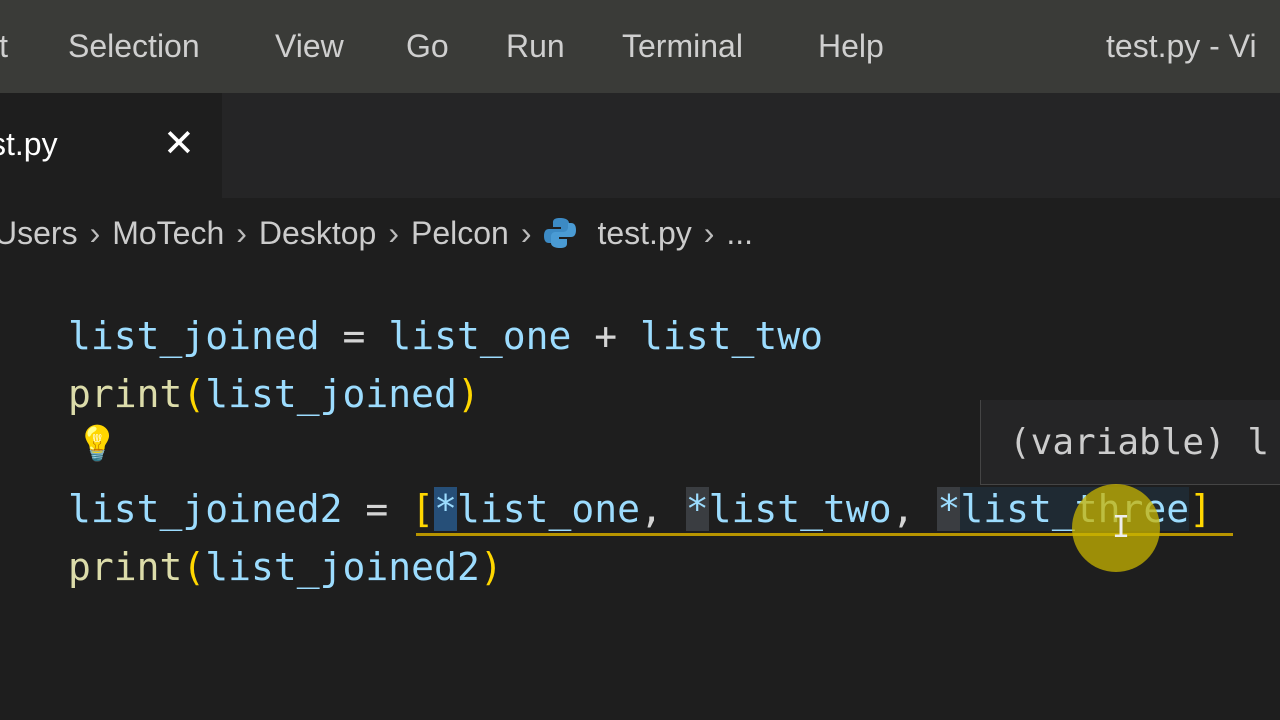 The image size is (1280, 720). What do you see at coordinates (111, 145) in the screenshot?
I see `tab-test-py: st.py ✕` at bounding box center [111, 145].